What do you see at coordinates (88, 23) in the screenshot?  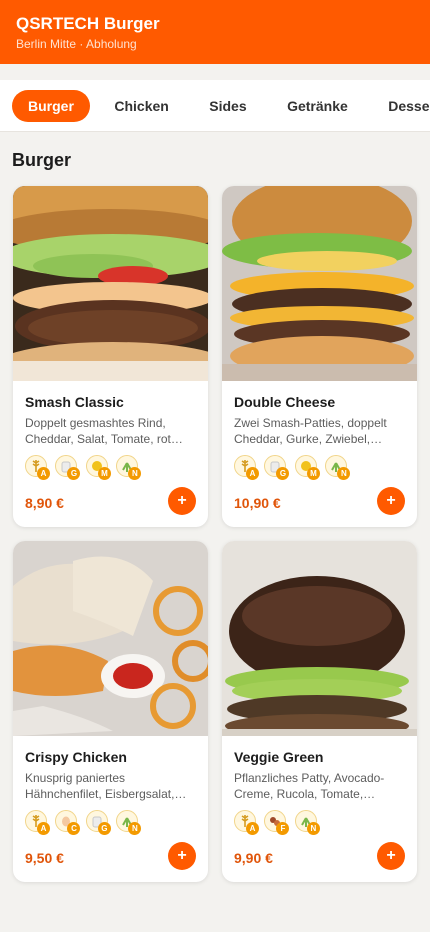 I see `restaurant-title: QSRTECH Burger` at bounding box center [88, 23].